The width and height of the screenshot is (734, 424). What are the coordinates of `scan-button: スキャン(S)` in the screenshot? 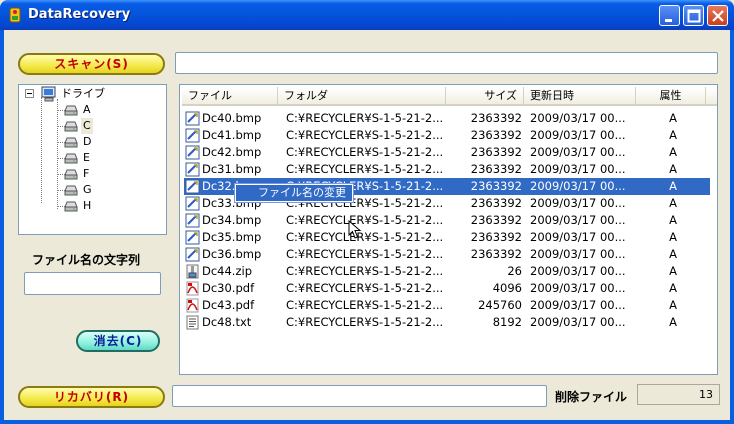 It's located at (91, 64).